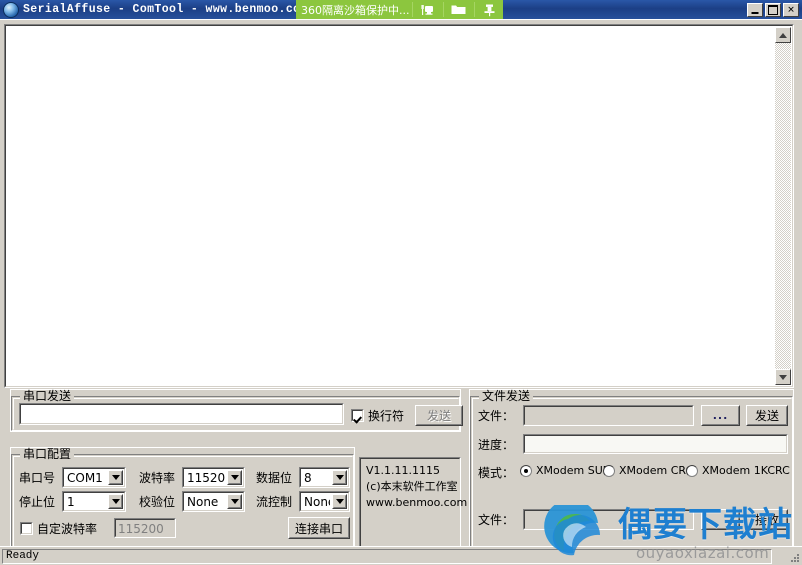 This screenshot has width=802, height=565. What do you see at coordinates (490, 9) in the screenshot?
I see `sandbox-pin-icon` at bounding box center [490, 9].